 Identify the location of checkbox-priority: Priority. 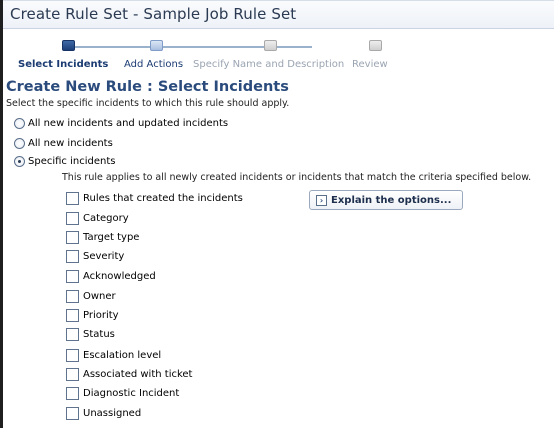
(92, 315).